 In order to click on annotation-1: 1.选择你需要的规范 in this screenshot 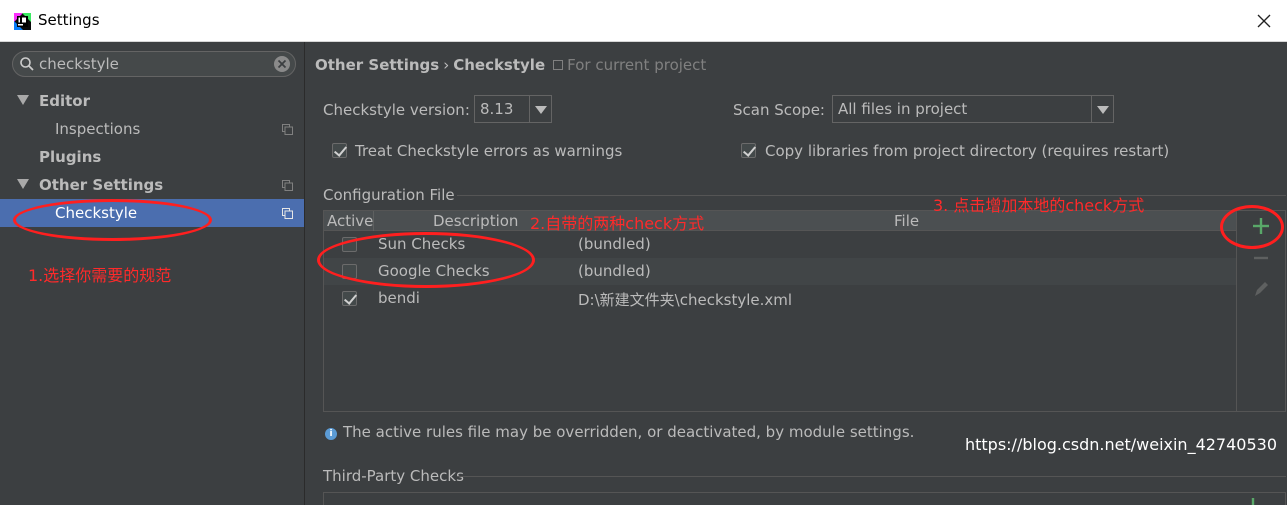, I will do `click(100, 275)`.